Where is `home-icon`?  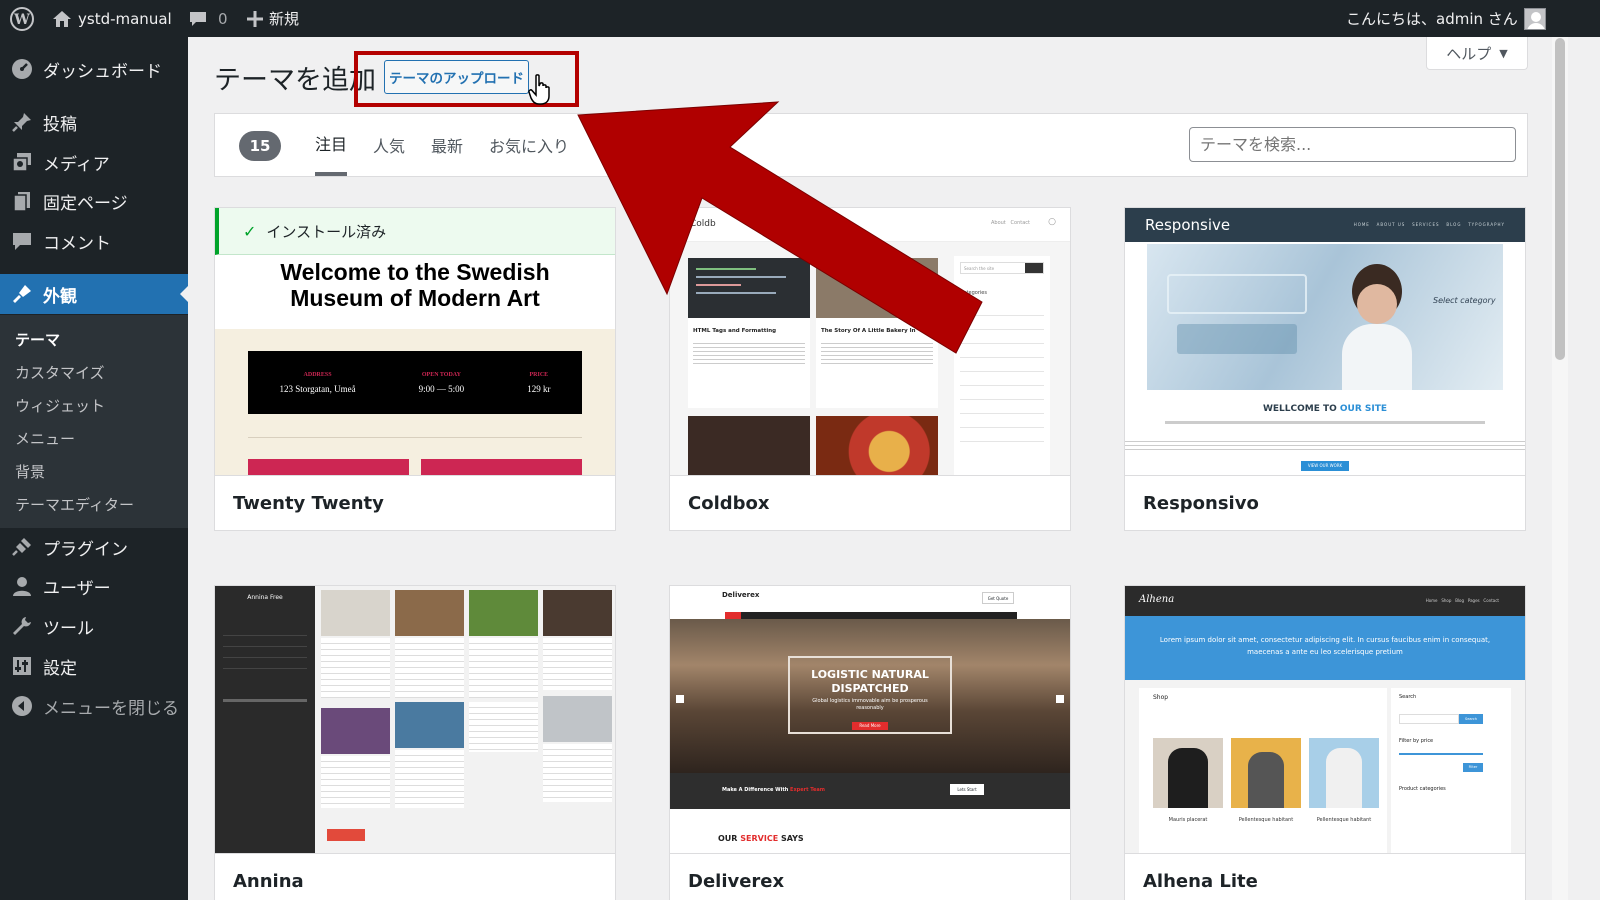 home-icon is located at coordinates (62, 18).